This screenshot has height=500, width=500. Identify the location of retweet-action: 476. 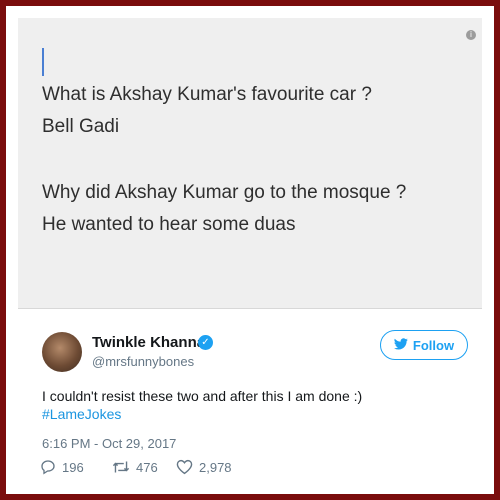
(135, 467).